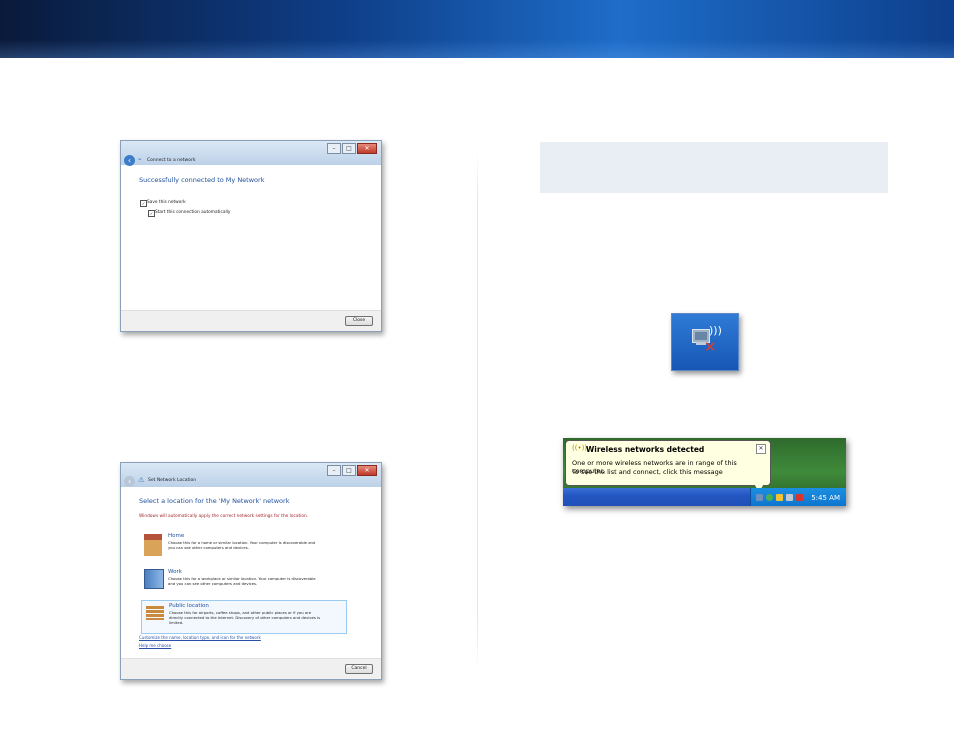 The image size is (954, 737). Describe the element at coordinates (359, 321) in the screenshot. I see `close-button: Close` at that location.